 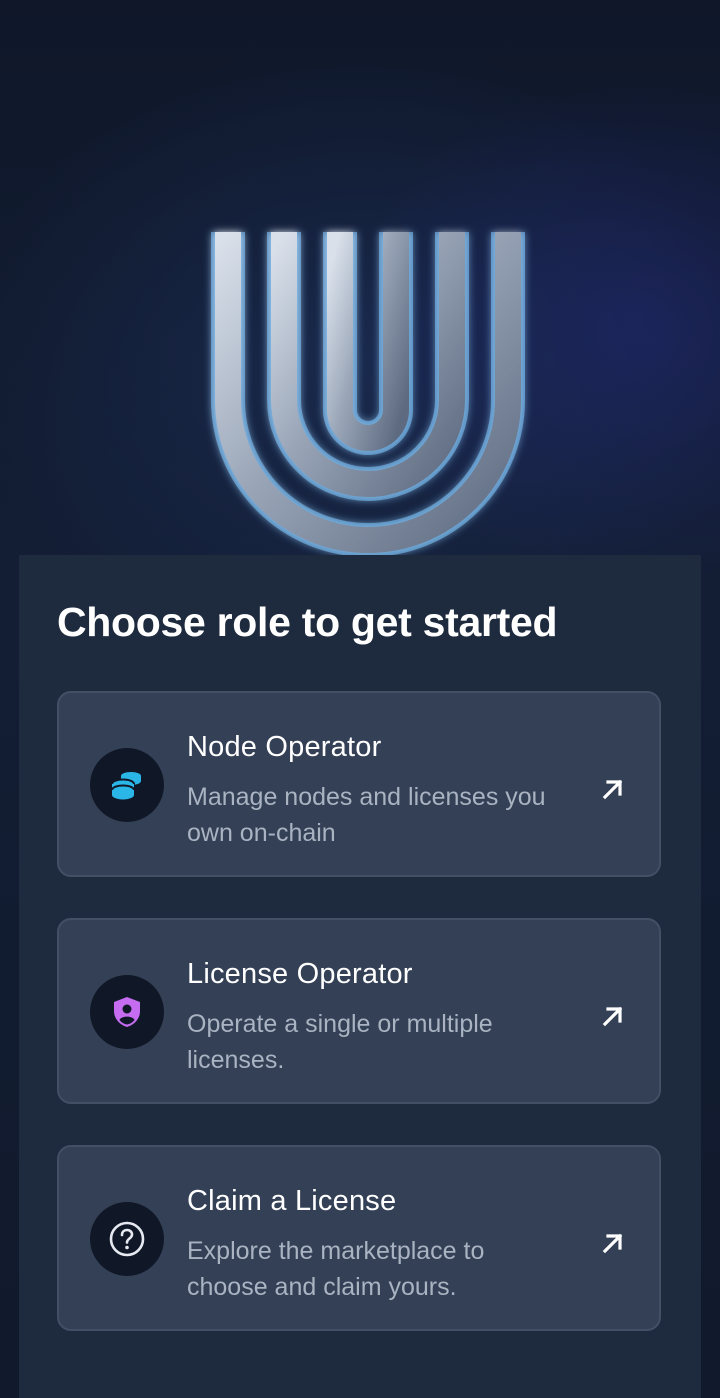 What do you see at coordinates (307, 622) in the screenshot?
I see `page-title: Choose role to get started` at bounding box center [307, 622].